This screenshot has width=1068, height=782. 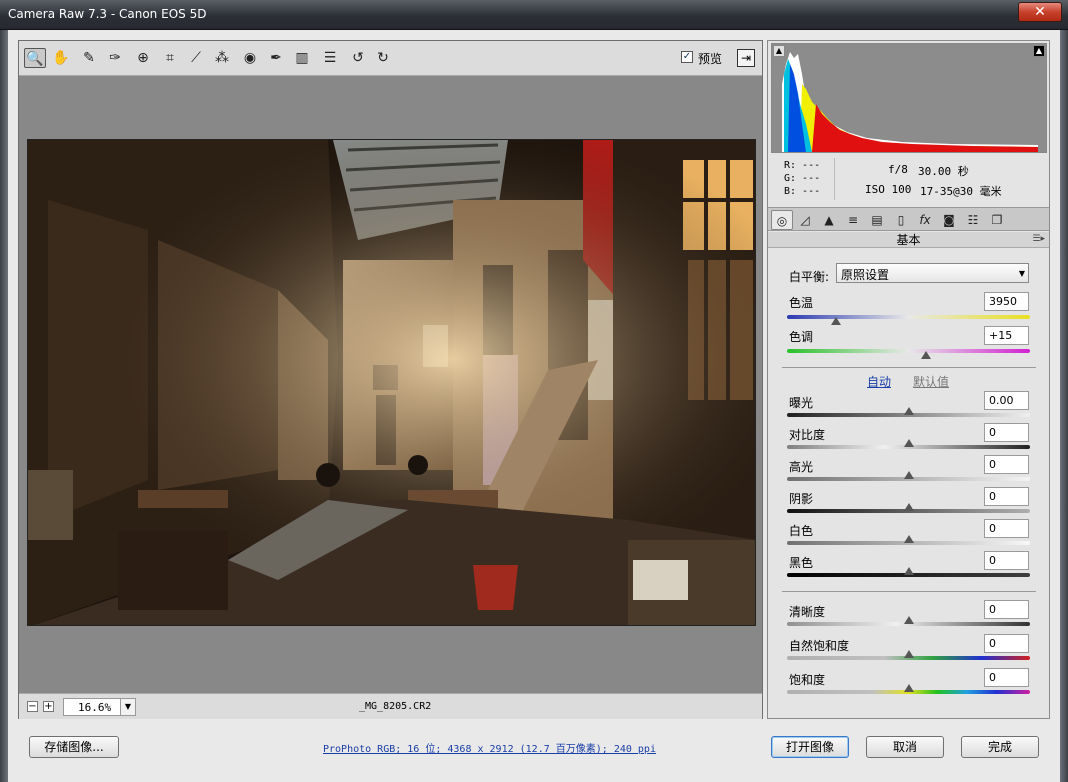 What do you see at coordinates (908, 571) in the screenshot?
I see `blacks-slider-thumb` at bounding box center [908, 571].